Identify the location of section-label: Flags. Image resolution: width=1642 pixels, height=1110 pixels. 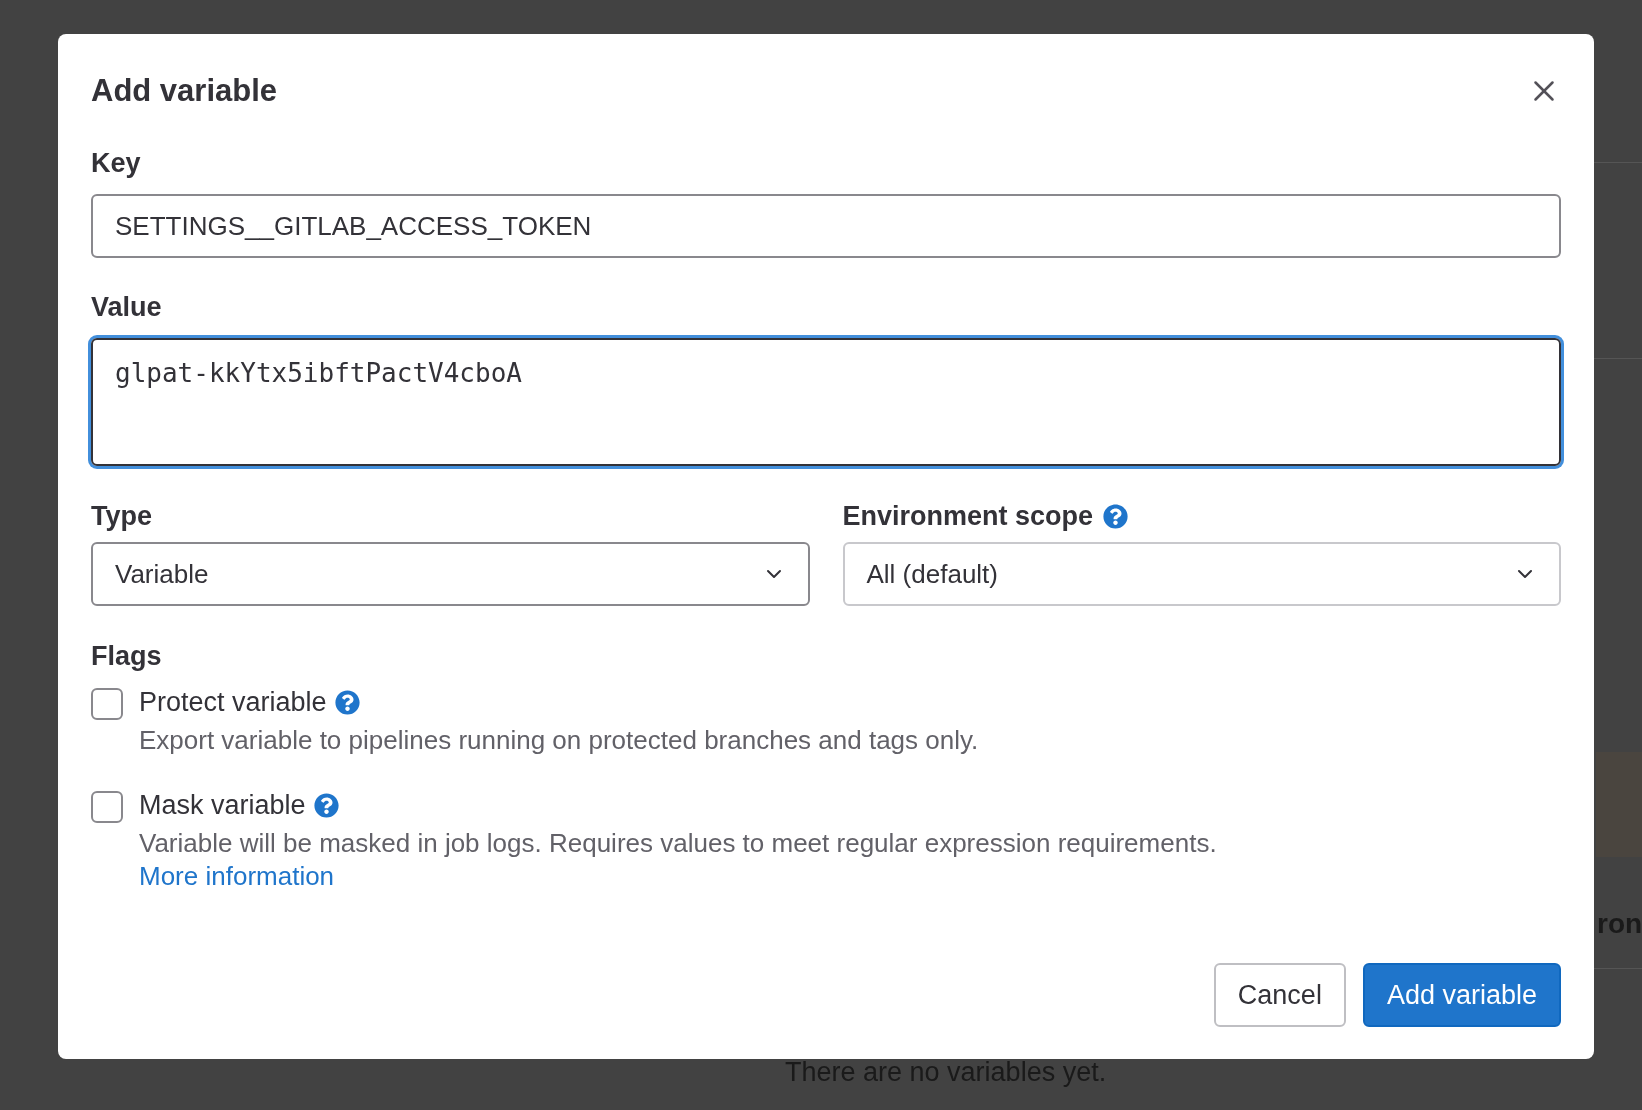
(127, 656).